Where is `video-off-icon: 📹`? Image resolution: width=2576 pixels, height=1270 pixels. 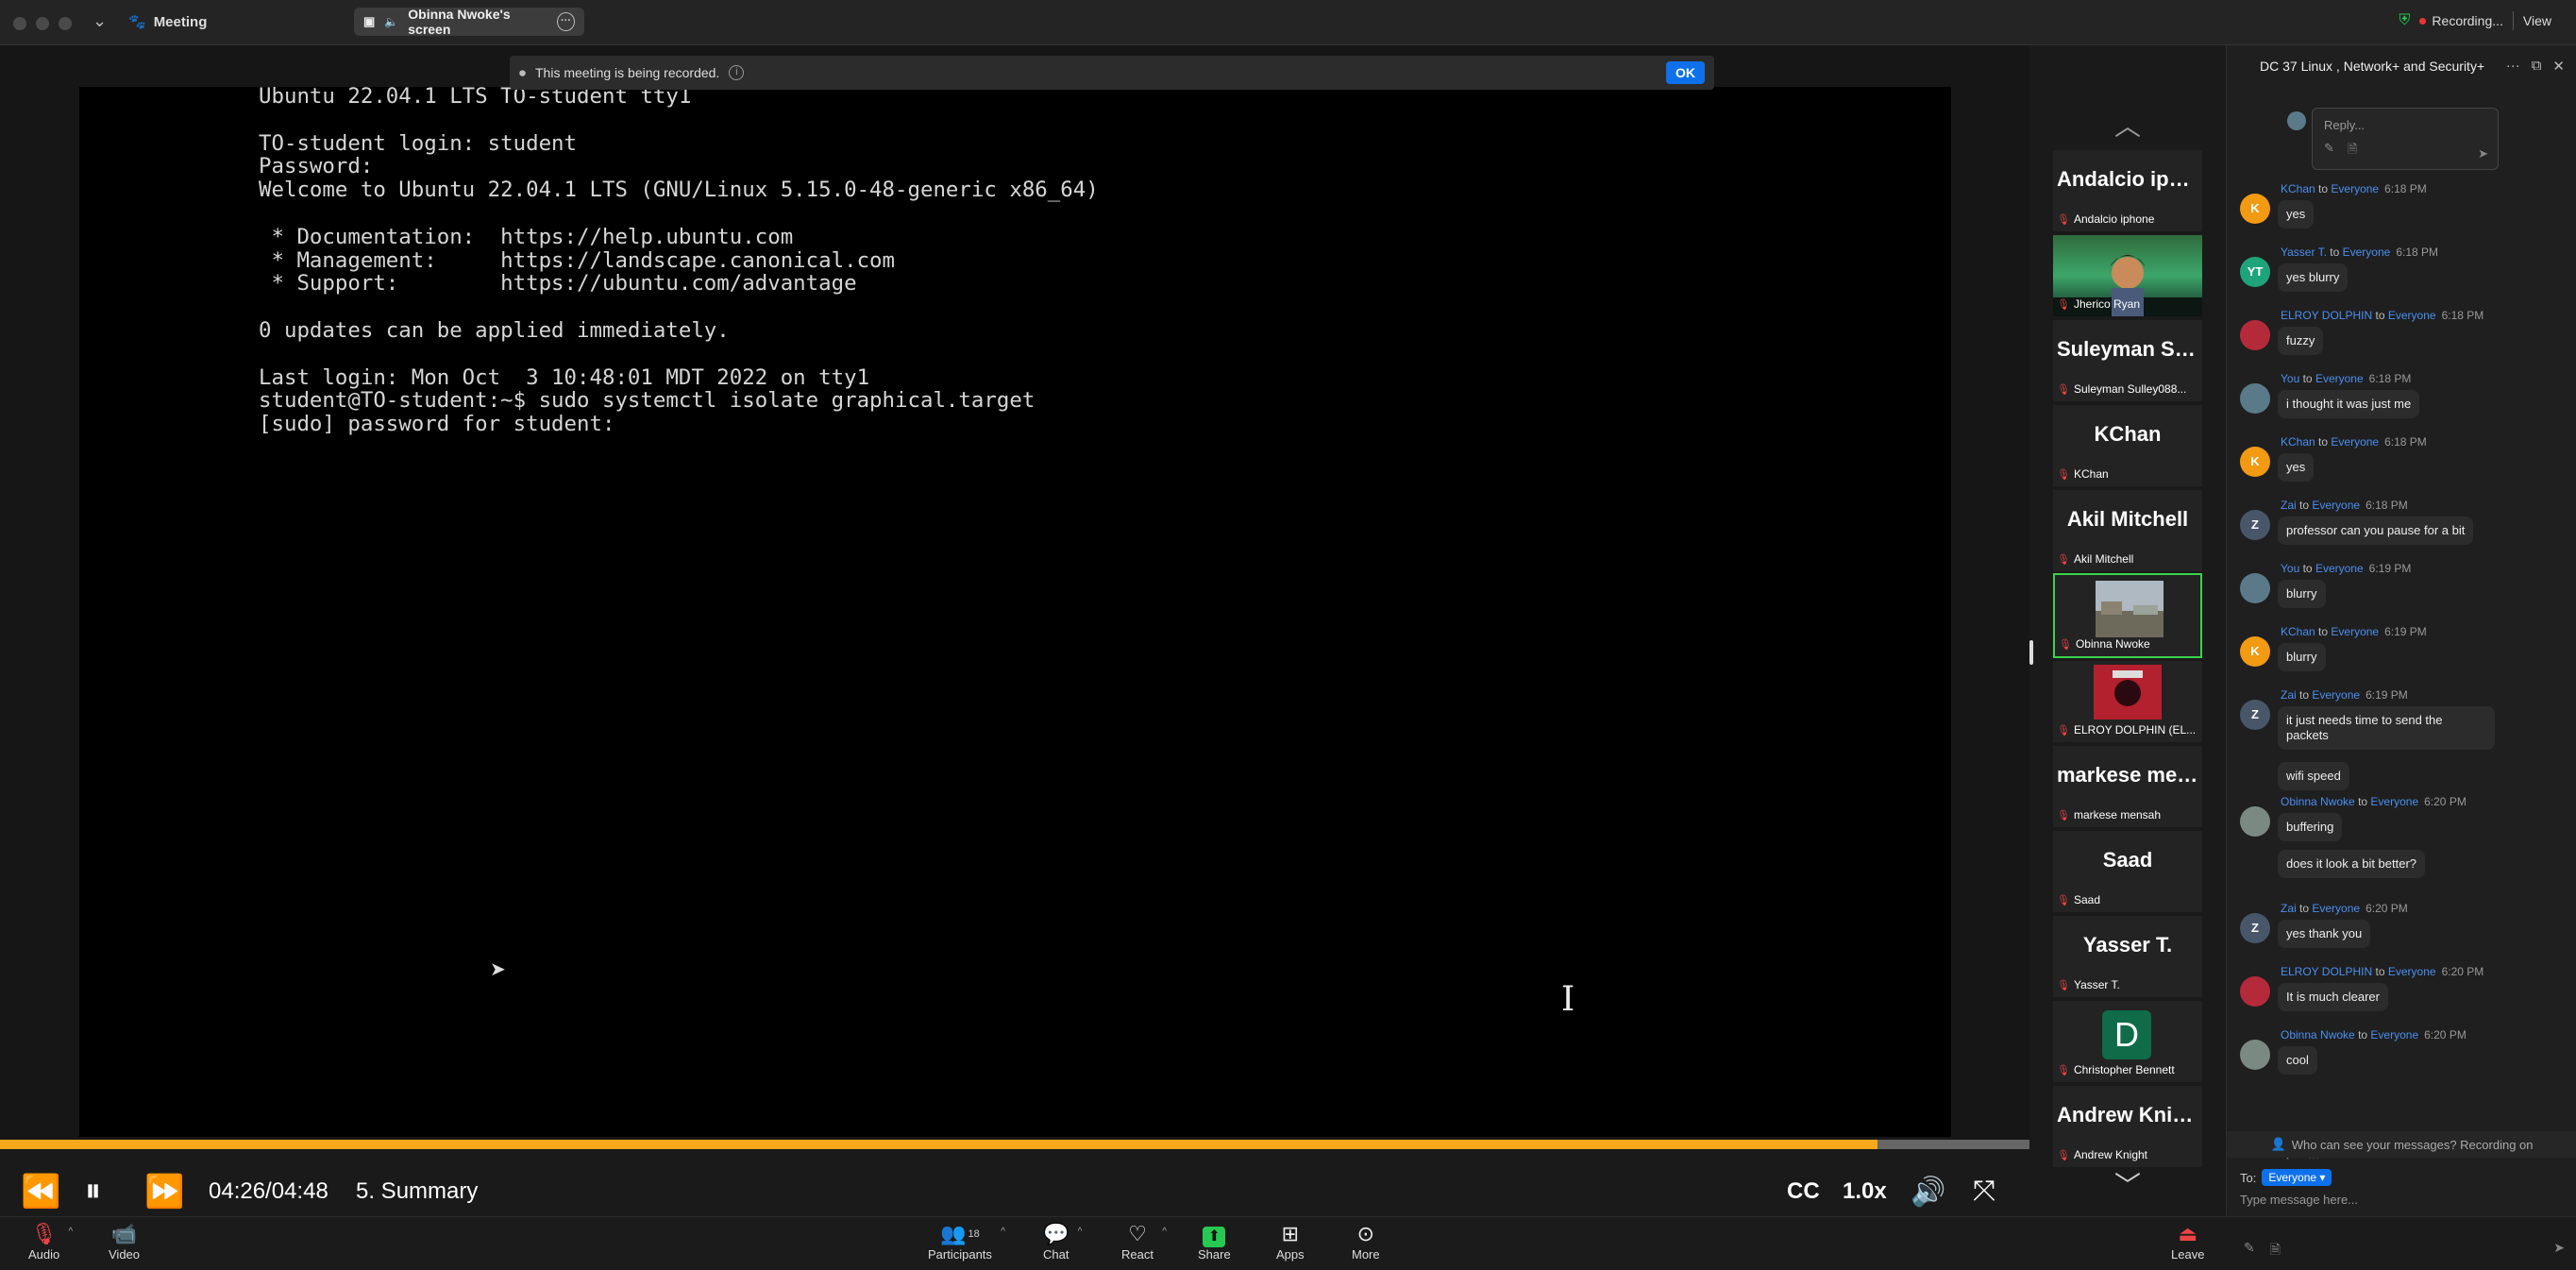 video-off-icon: 📹 is located at coordinates (124, 1233).